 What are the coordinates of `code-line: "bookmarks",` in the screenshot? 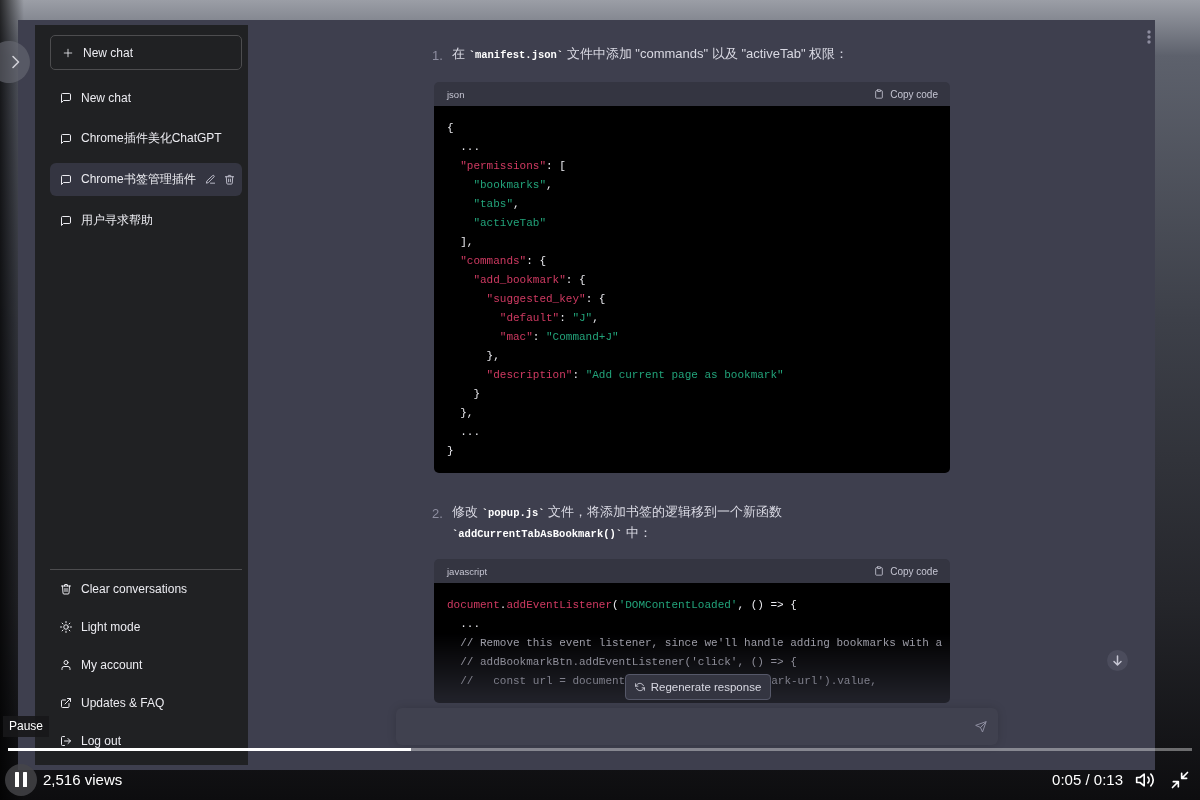 It's located at (513, 185).